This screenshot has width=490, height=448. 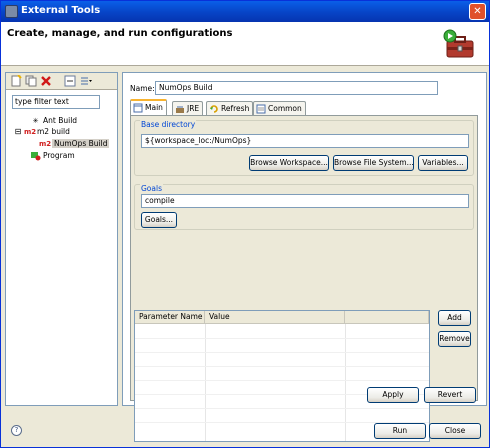 What do you see at coordinates (11, 11) in the screenshot?
I see `window-icon` at bounding box center [11, 11].